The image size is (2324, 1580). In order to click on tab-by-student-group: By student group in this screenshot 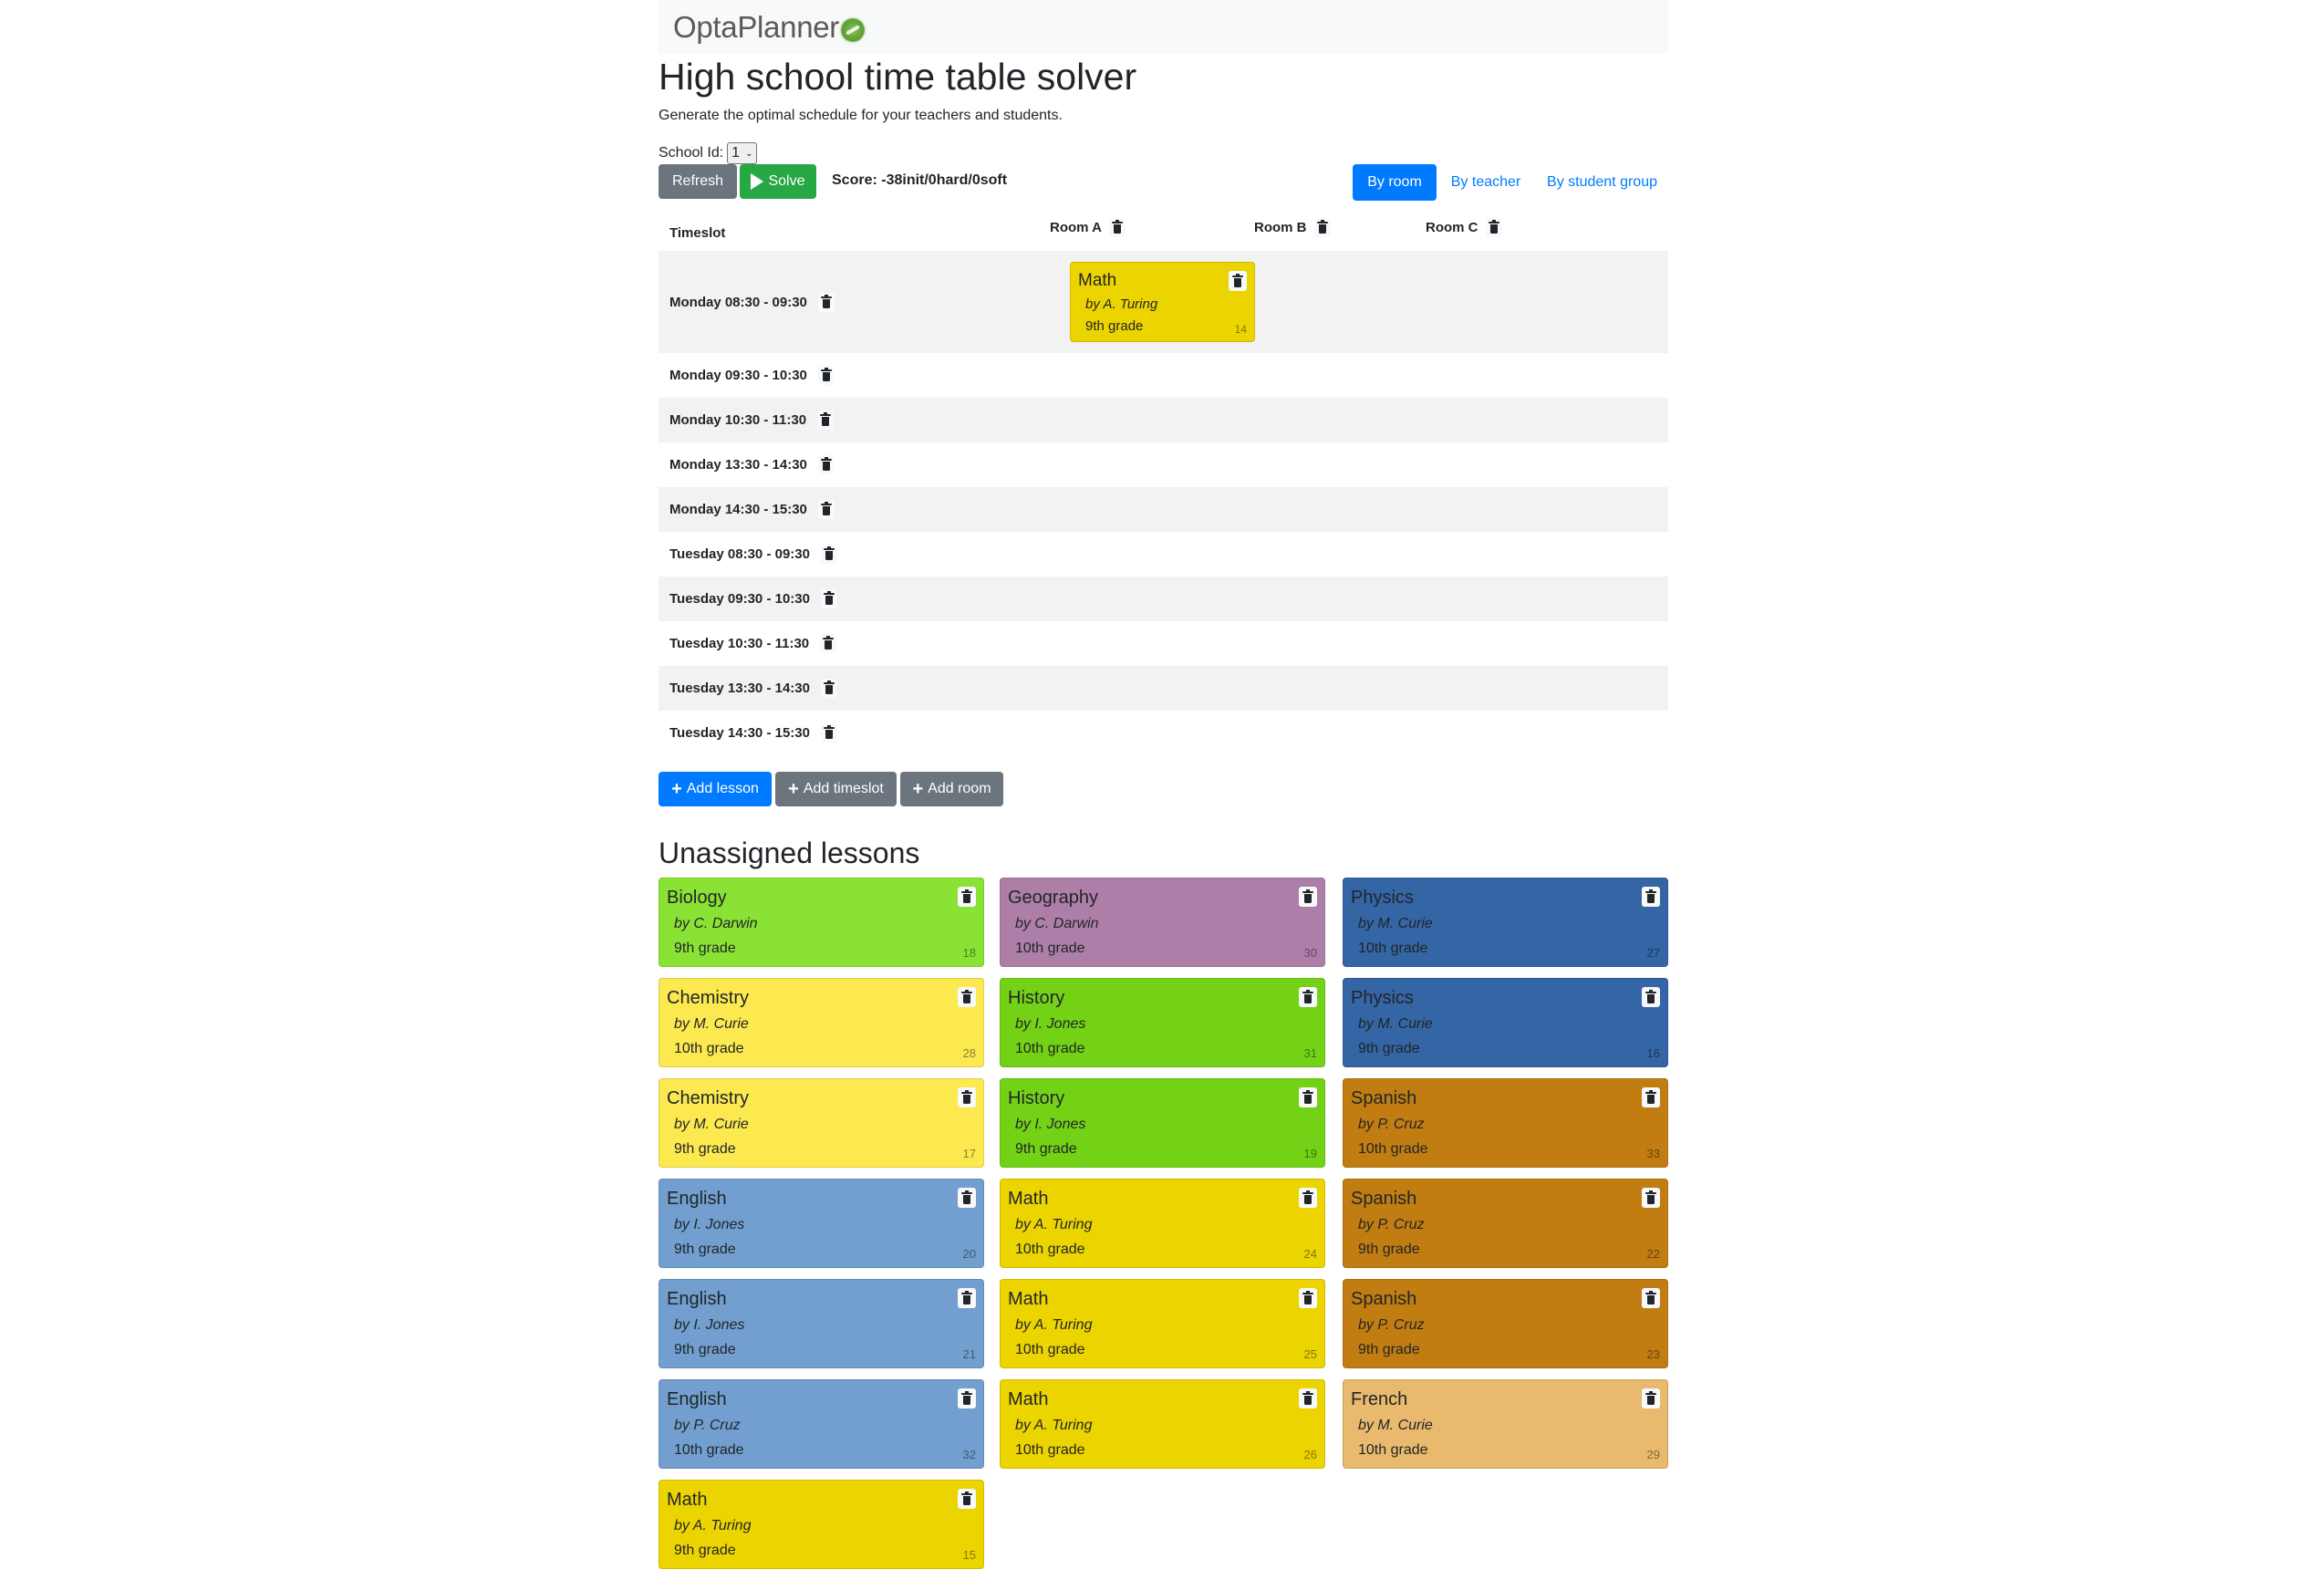, I will do `click(1602, 182)`.